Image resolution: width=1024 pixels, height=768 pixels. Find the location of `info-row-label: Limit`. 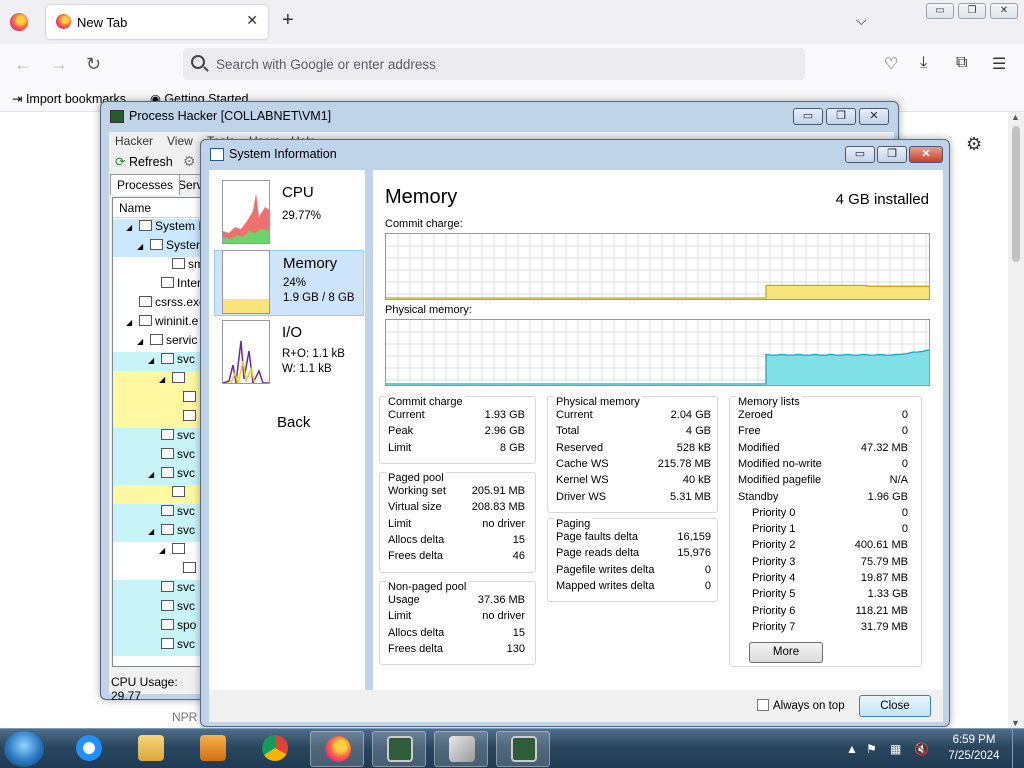

info-row-label: Limit is located at coordinates (400, 523).